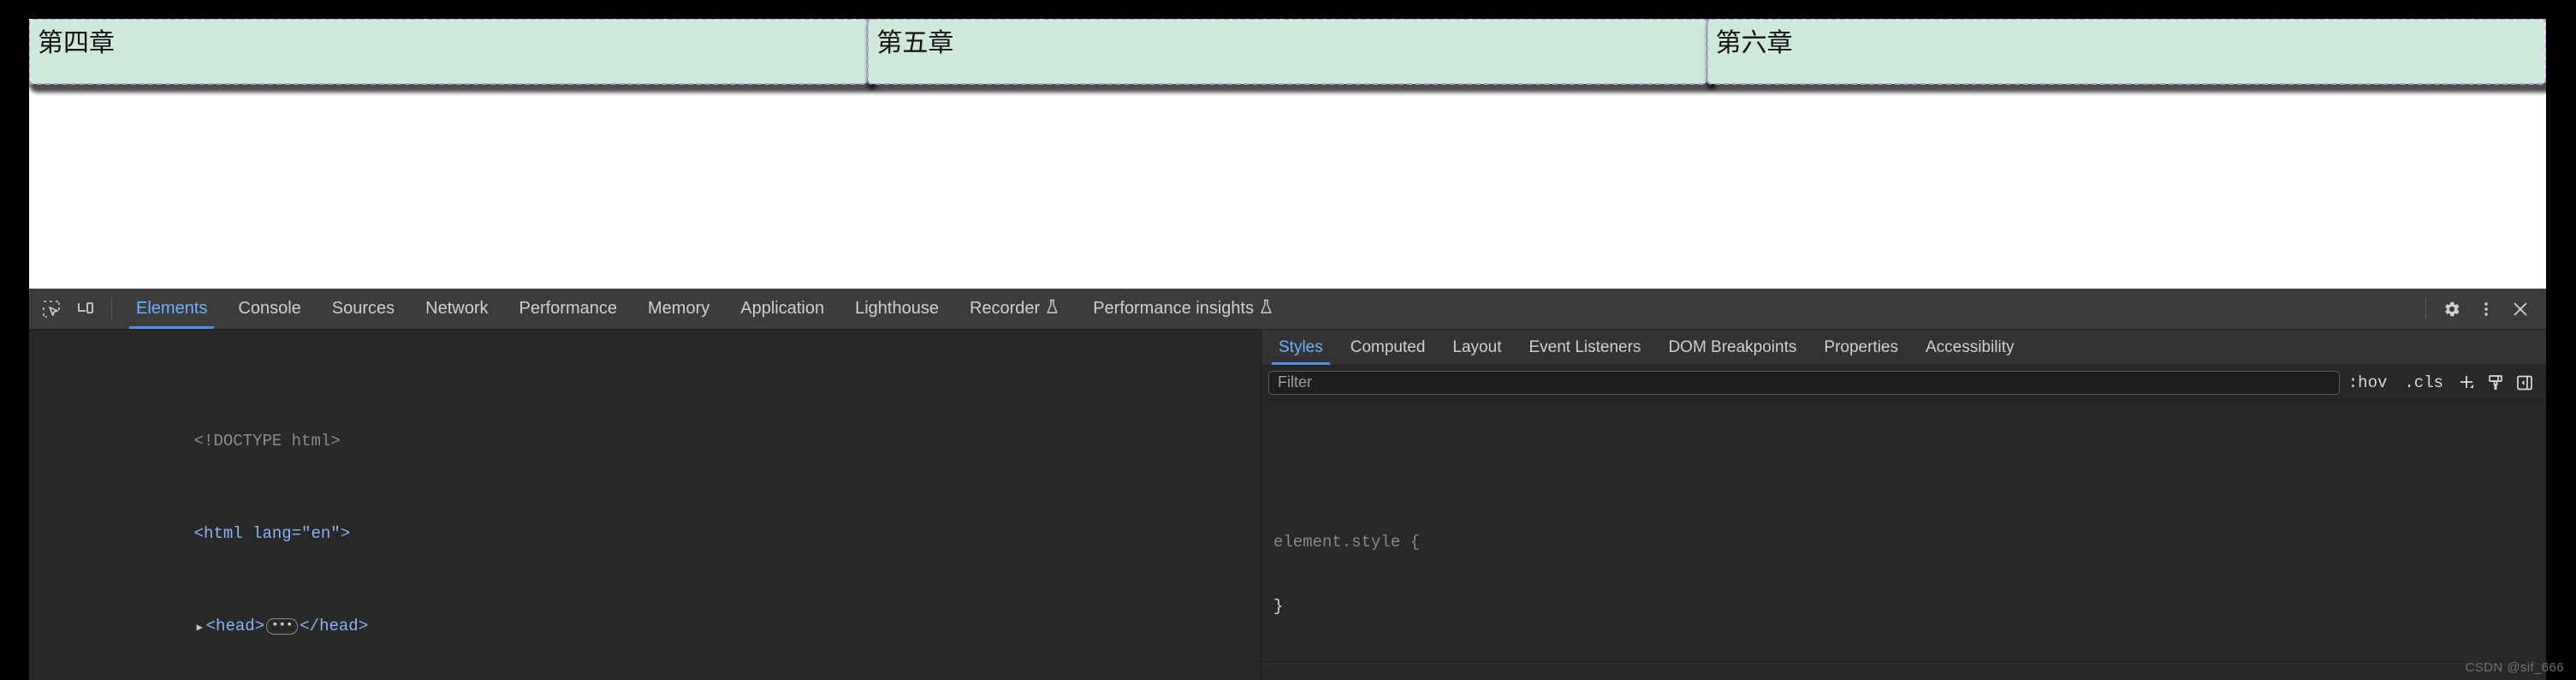 This screenshot has width=2576, height=680. Describe the element at coordinates (2466, 383) in the screenshot. I see `plus-icon` at that location.